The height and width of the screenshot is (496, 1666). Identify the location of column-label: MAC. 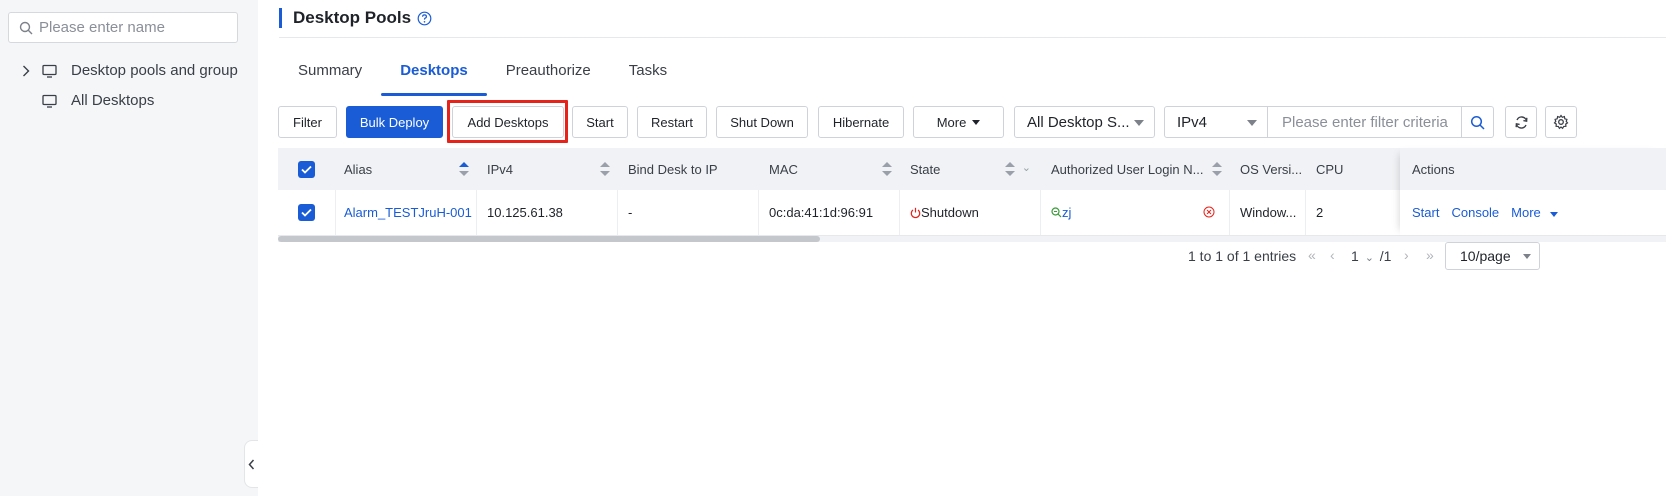
(783, 169).